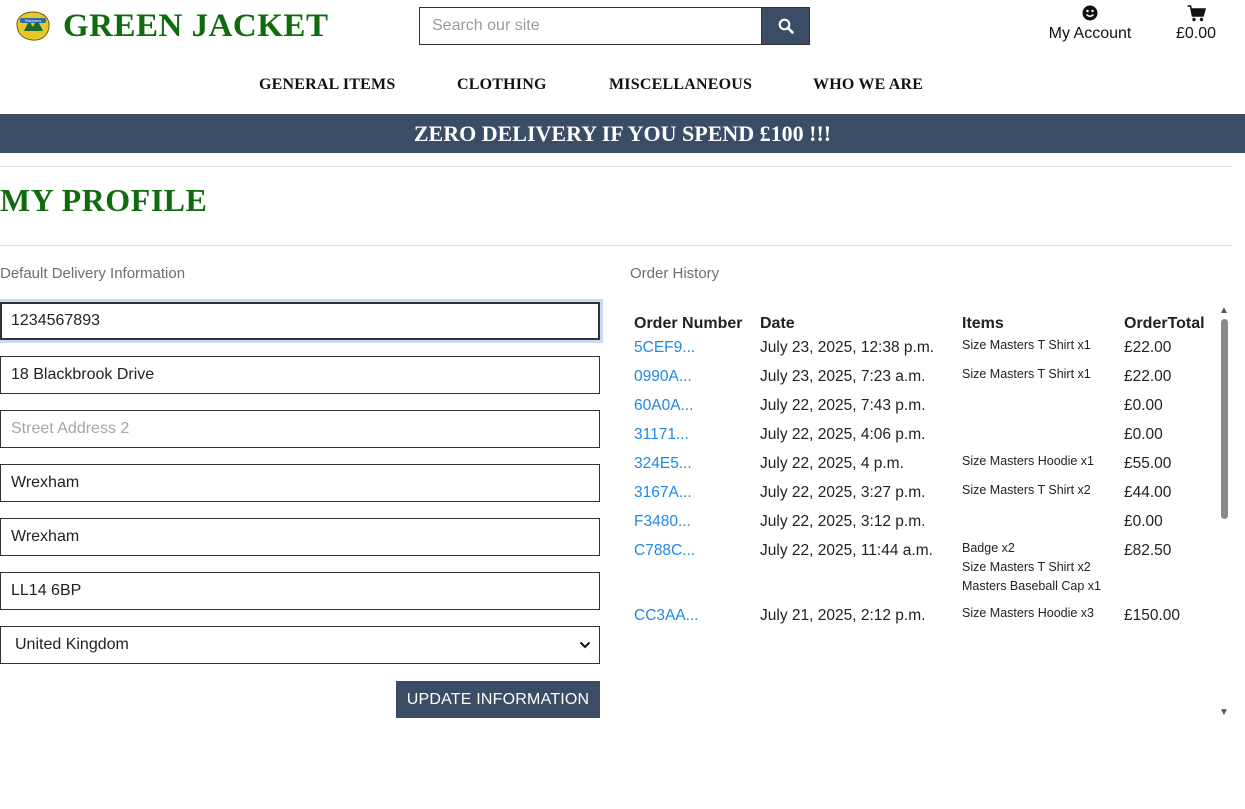  I want to click on order-date-cell: July 22, 2025, 3:27 p.m., so click(843, 492).